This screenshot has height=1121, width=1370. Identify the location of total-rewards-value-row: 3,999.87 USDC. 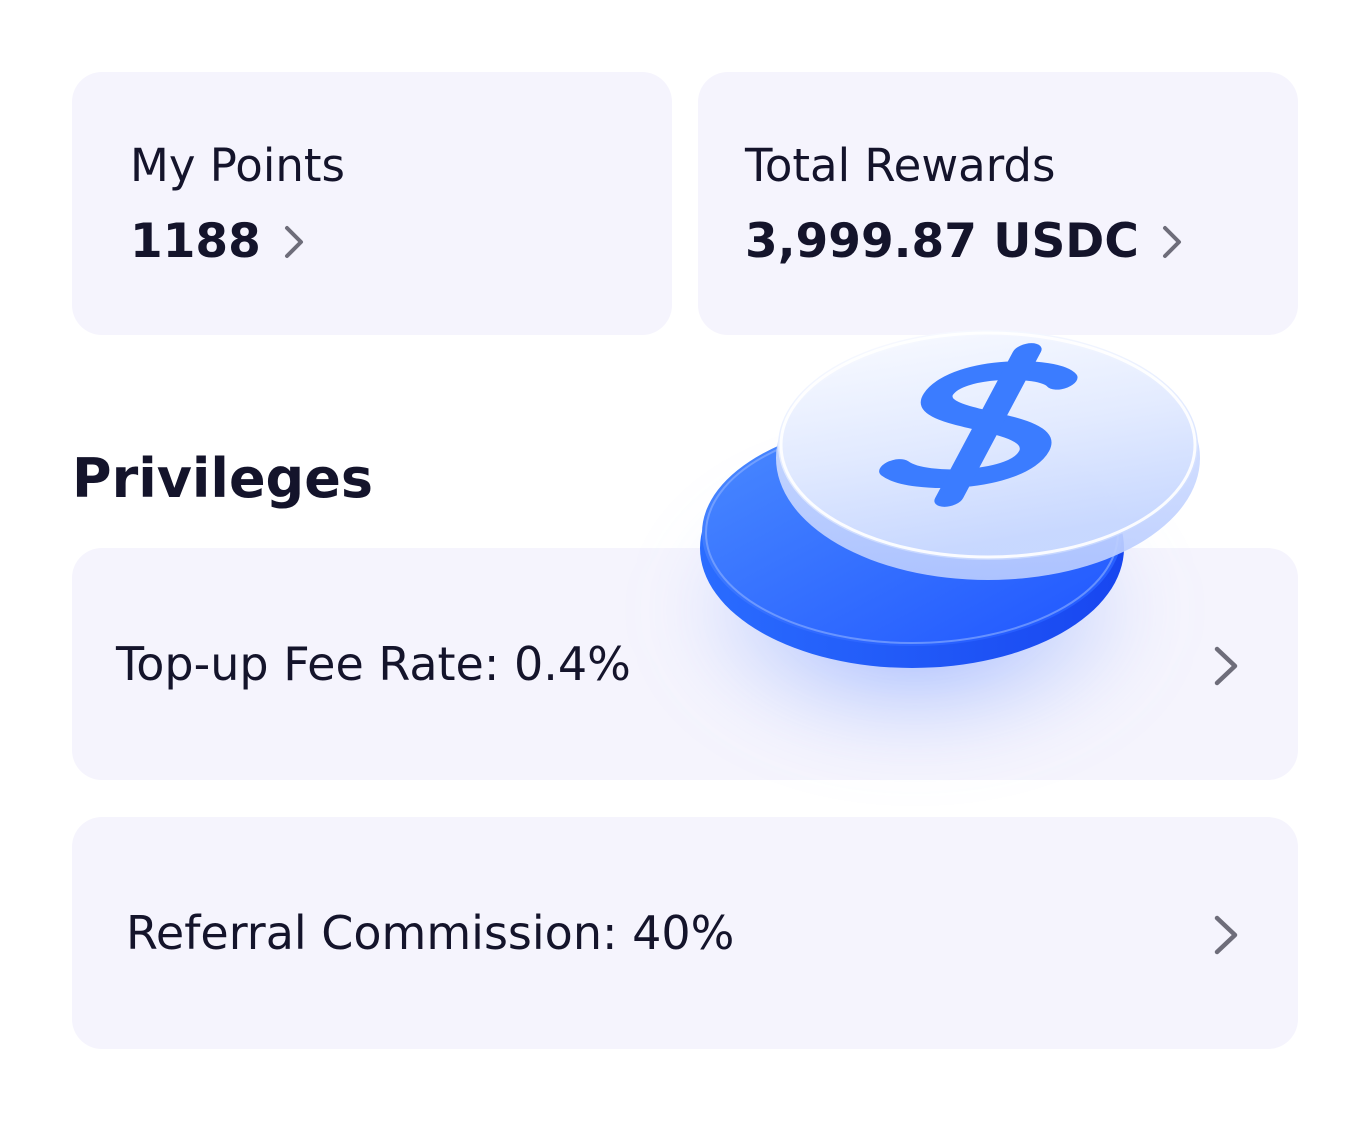
(964, 242).